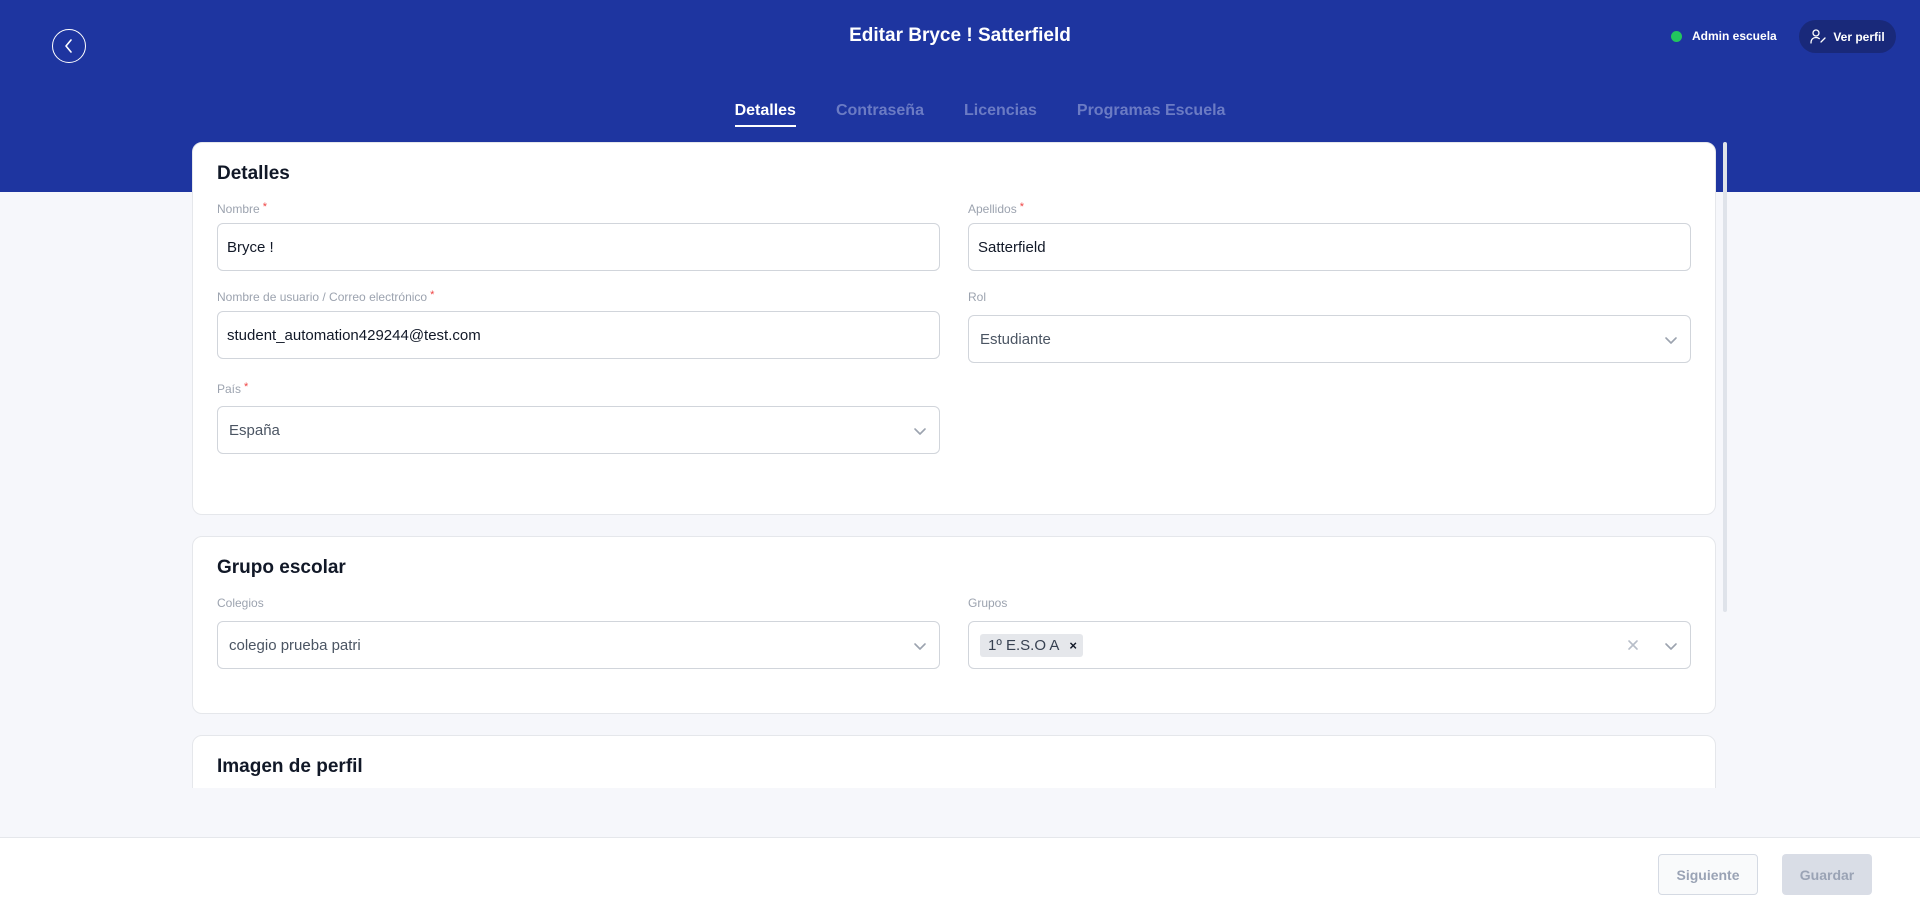 The width and height of the screenshot is (1920, 910). I want to click on group-chip-label: 1º E.S.O A, so click(1024, 645).